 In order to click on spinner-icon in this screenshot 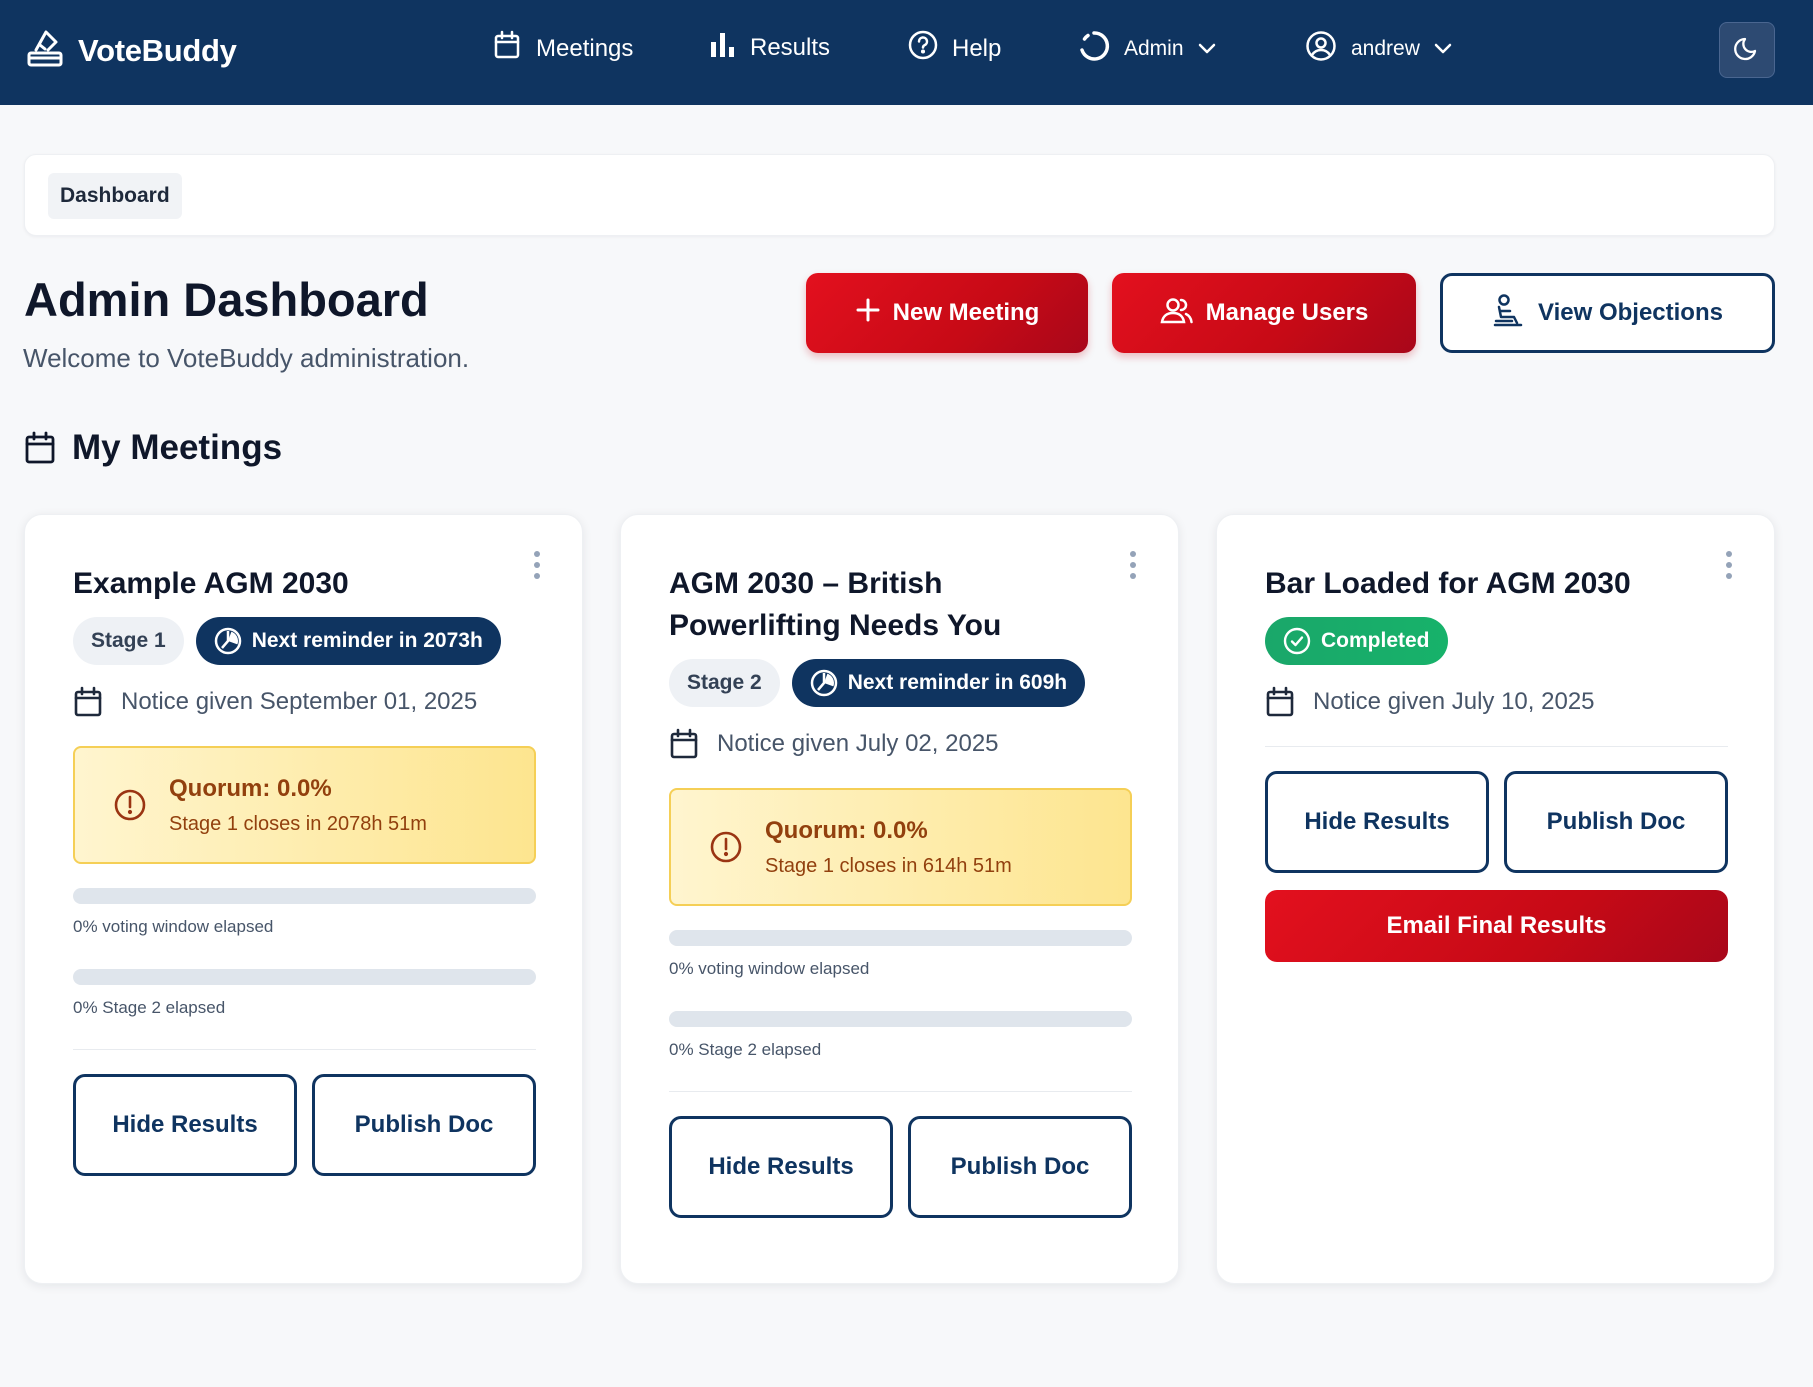, I will do `click(1094, 49)`.